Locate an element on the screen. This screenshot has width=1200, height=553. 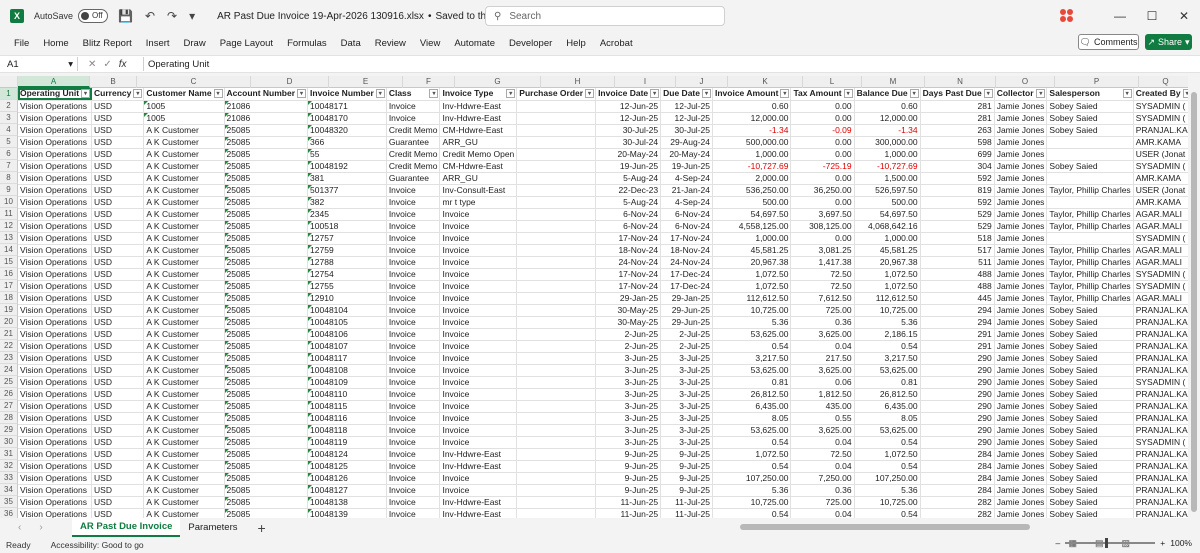
cell: 11-Jun-25 is located at coordinates (628, 513).